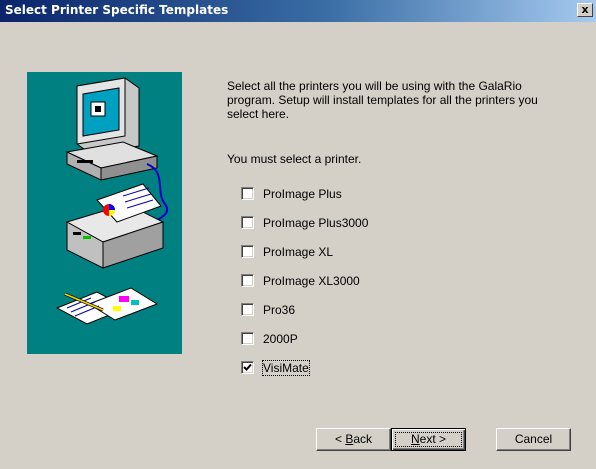 Image resolution: width=596 pixels, height=469 pixels. What do you see at coordinates (247, 280) in the screenshot?
I see `proimage-xl3000-checkbox` at bounding box center [247, 280].